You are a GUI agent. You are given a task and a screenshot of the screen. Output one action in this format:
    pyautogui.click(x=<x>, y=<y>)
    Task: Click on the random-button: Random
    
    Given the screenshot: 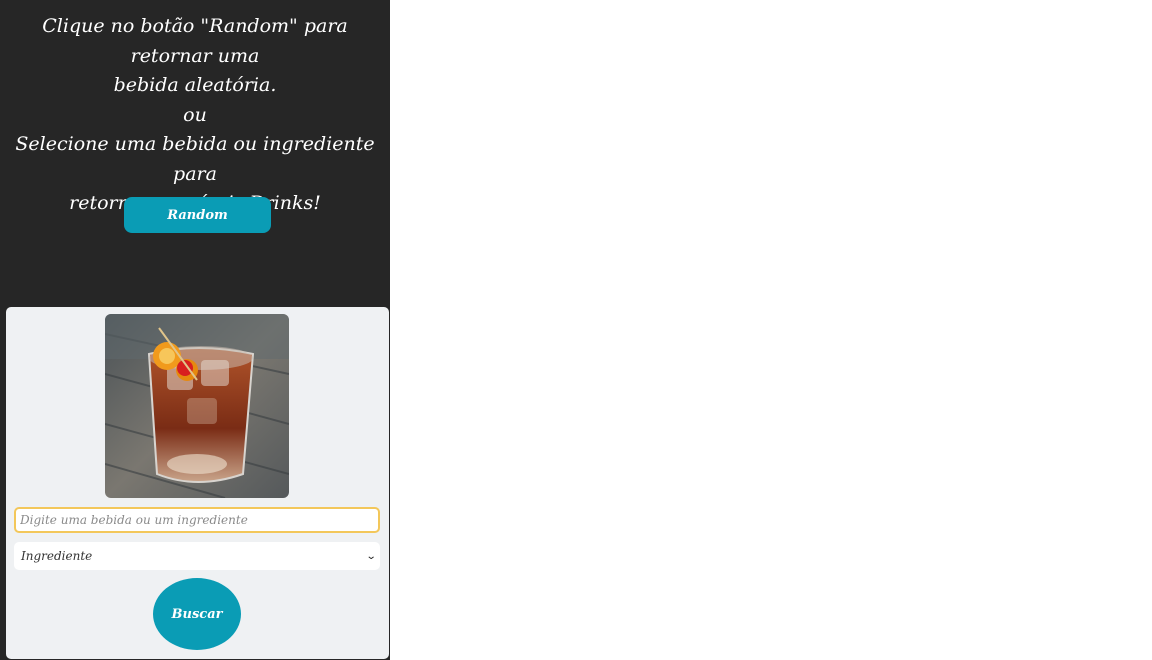 What is the action you would take?
    pyautogui.click(x=197, y=215)
    